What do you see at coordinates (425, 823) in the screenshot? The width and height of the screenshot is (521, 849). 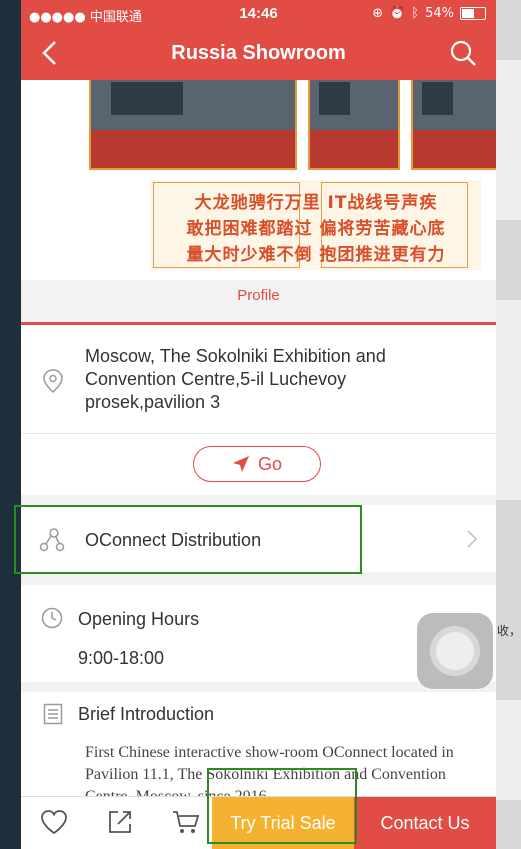 I see `contact-us-button: Contact Us` at bounding box center [425, 823].